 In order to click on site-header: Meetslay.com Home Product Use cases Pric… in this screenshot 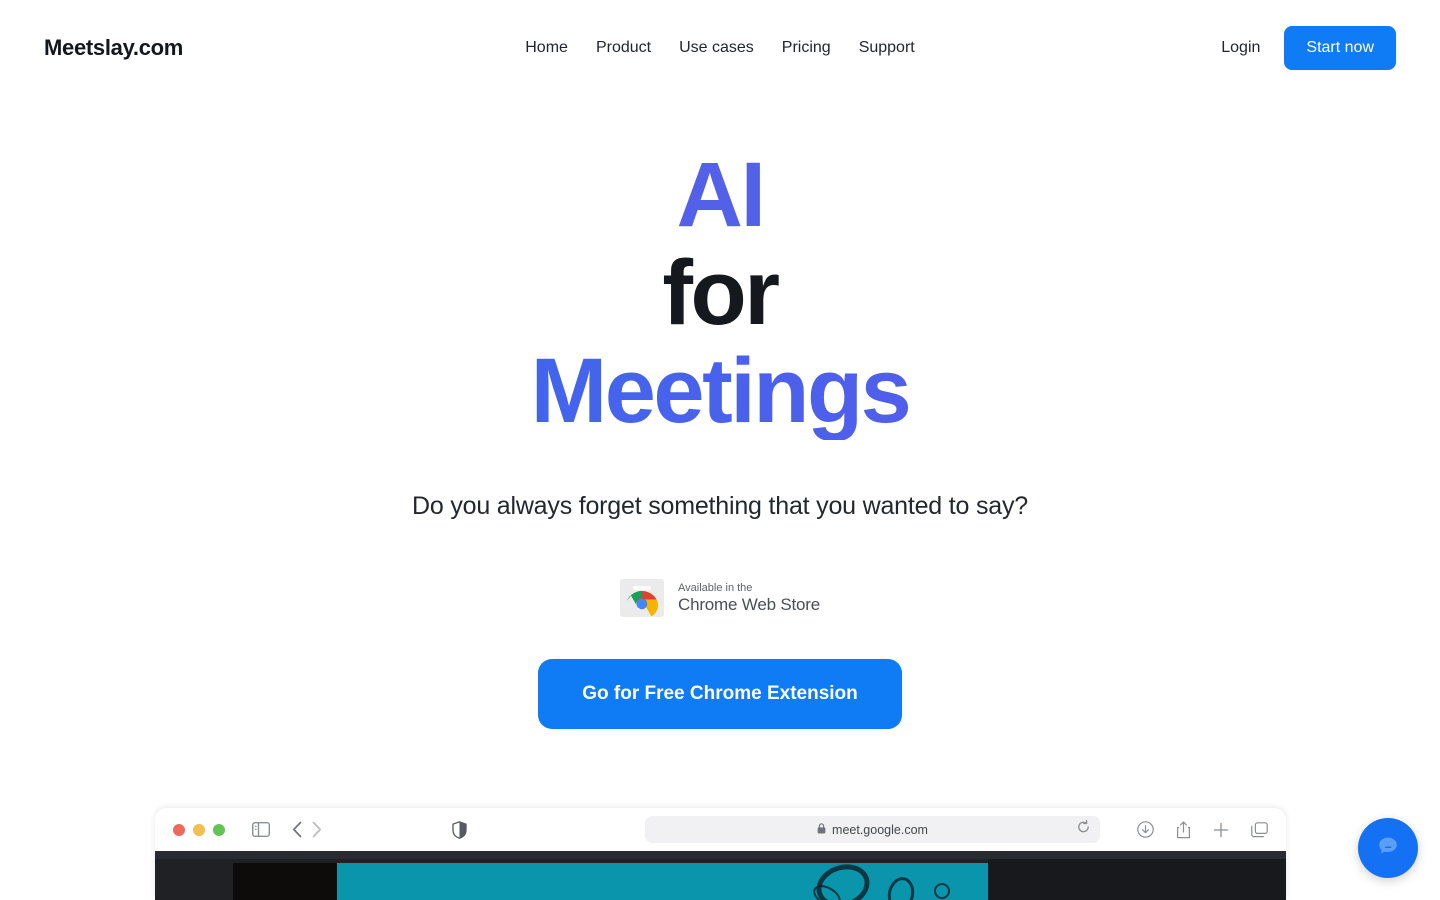, I will do `click(720, 48)`.